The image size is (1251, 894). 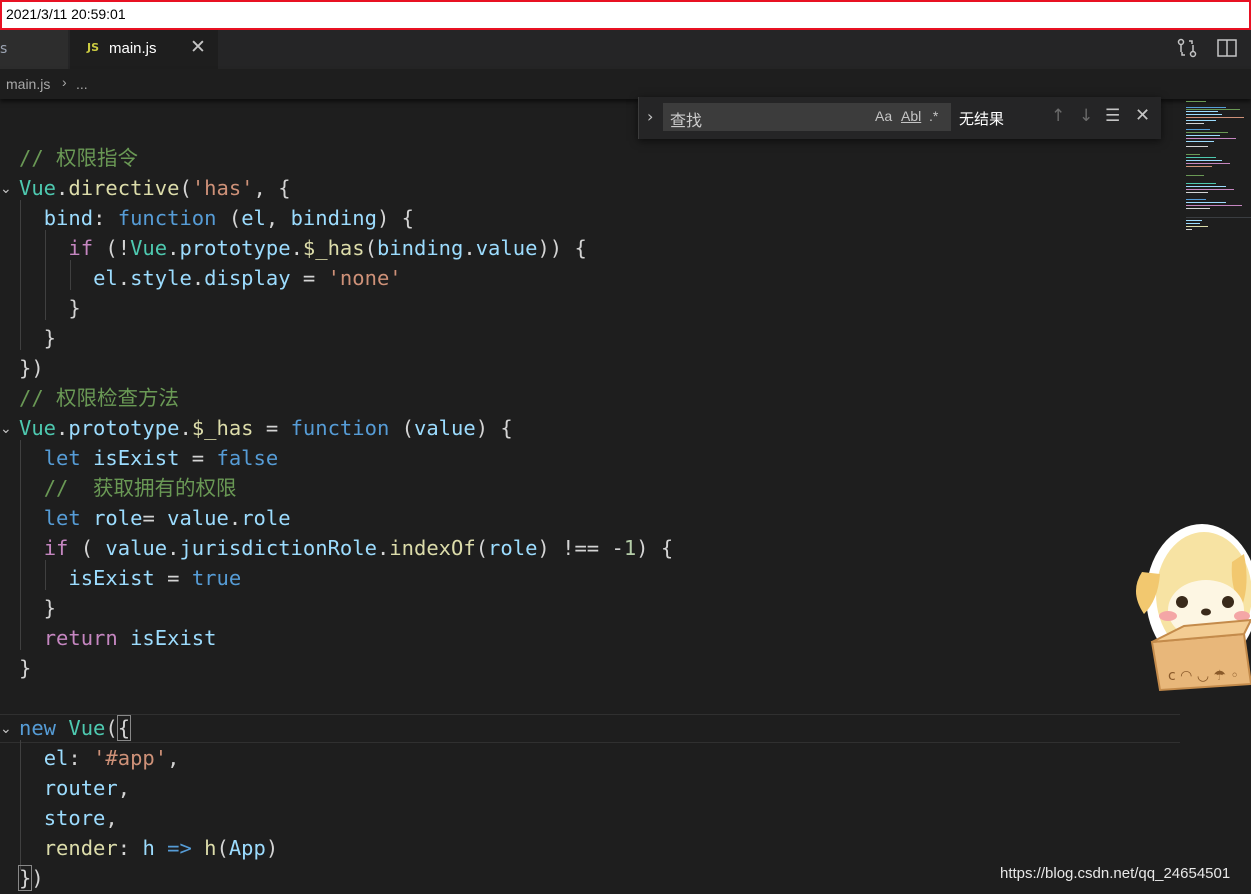 What do you see at coordinates (1086, 116) in the screenshot?
I see `next-match-icon: ↓` at bounding box center [1086, 116].